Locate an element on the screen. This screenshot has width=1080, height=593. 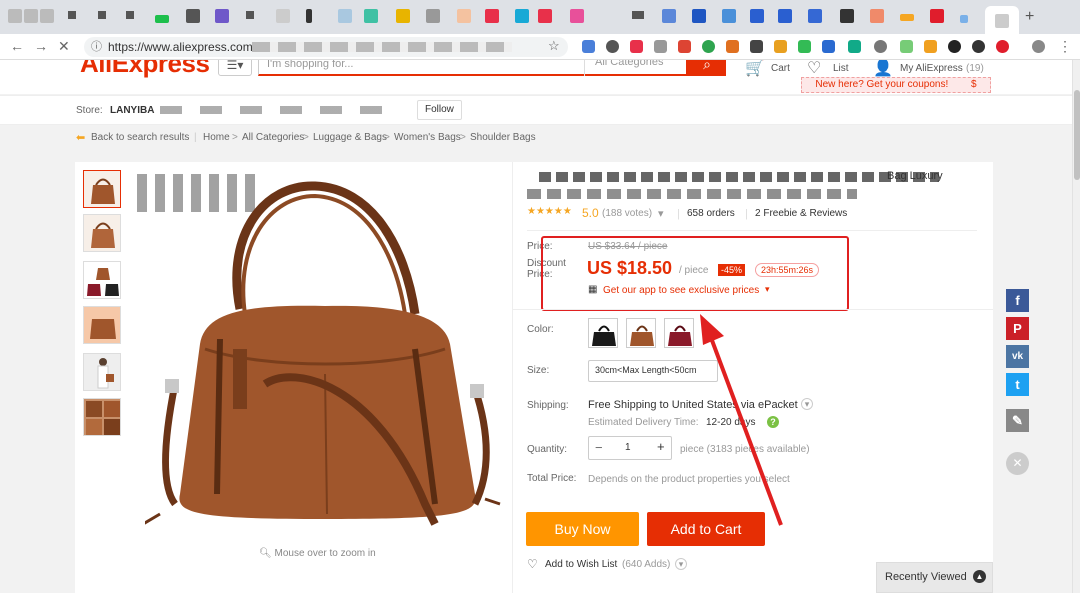
color-swatch-black is located at coordinates (603, 333).